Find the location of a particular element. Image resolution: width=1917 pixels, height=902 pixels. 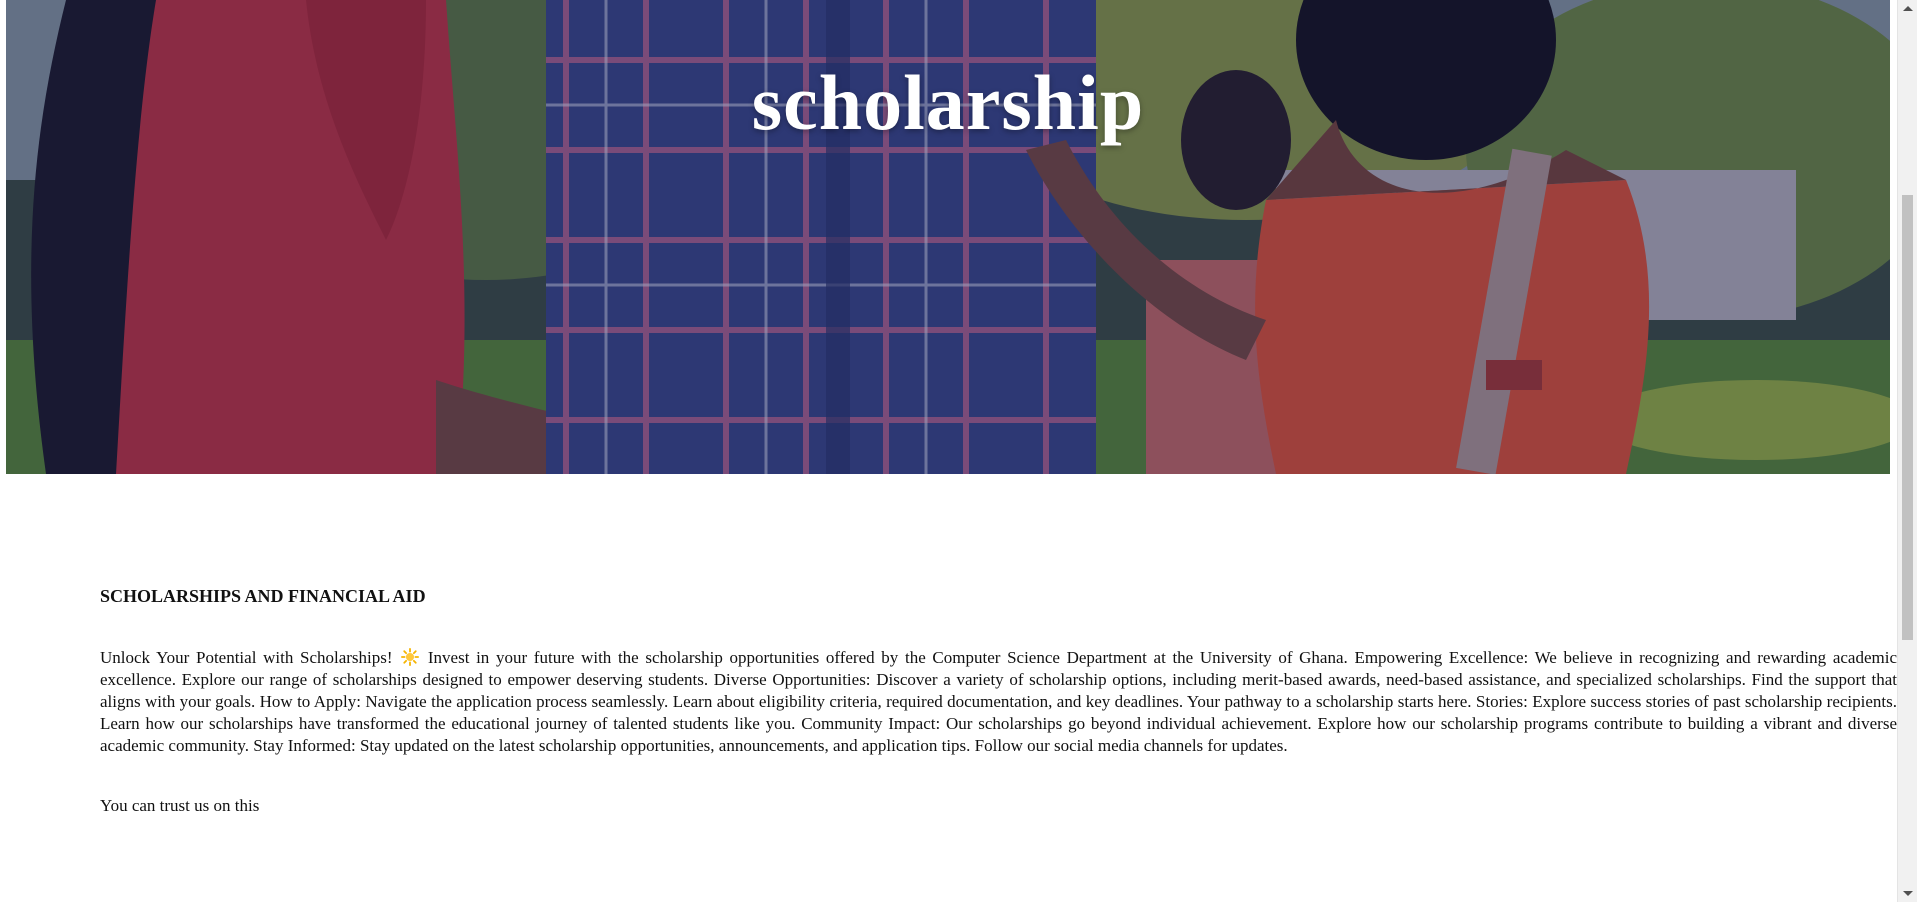

arrow-up-icon is located at coordinates (1908, 8).